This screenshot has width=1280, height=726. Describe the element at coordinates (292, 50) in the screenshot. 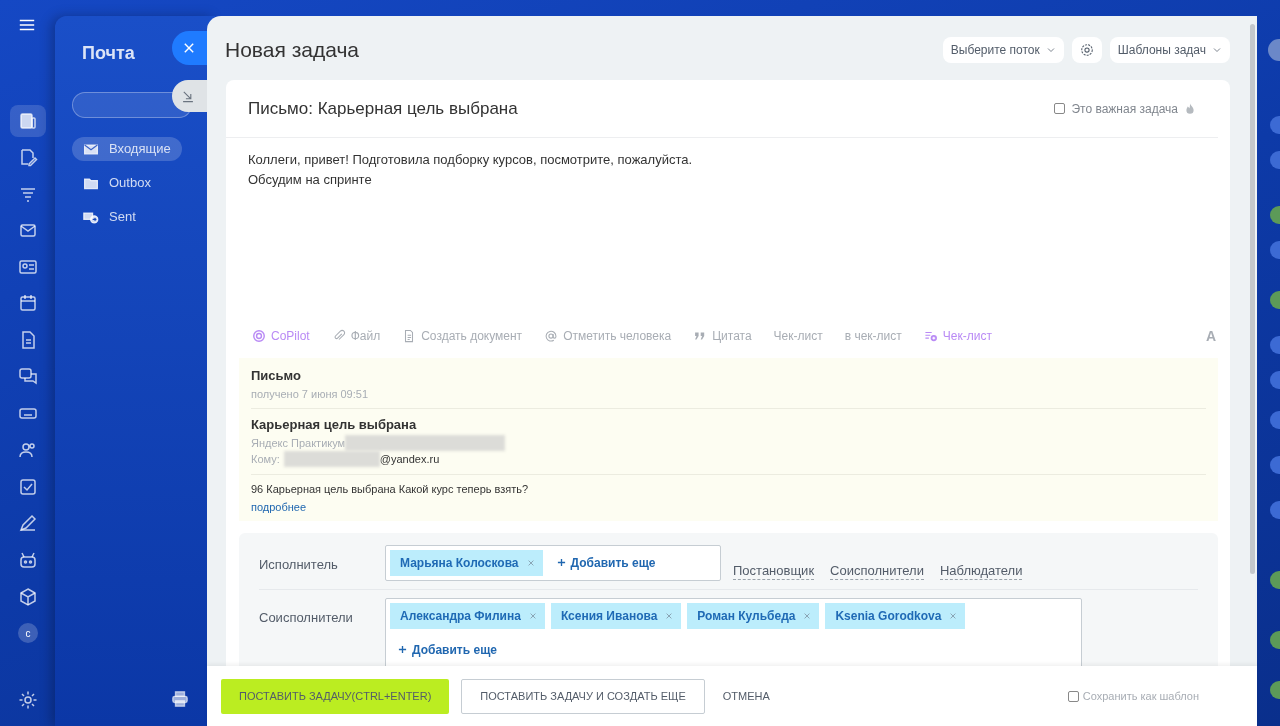

I see `panel-title: Новая задача` at that location.